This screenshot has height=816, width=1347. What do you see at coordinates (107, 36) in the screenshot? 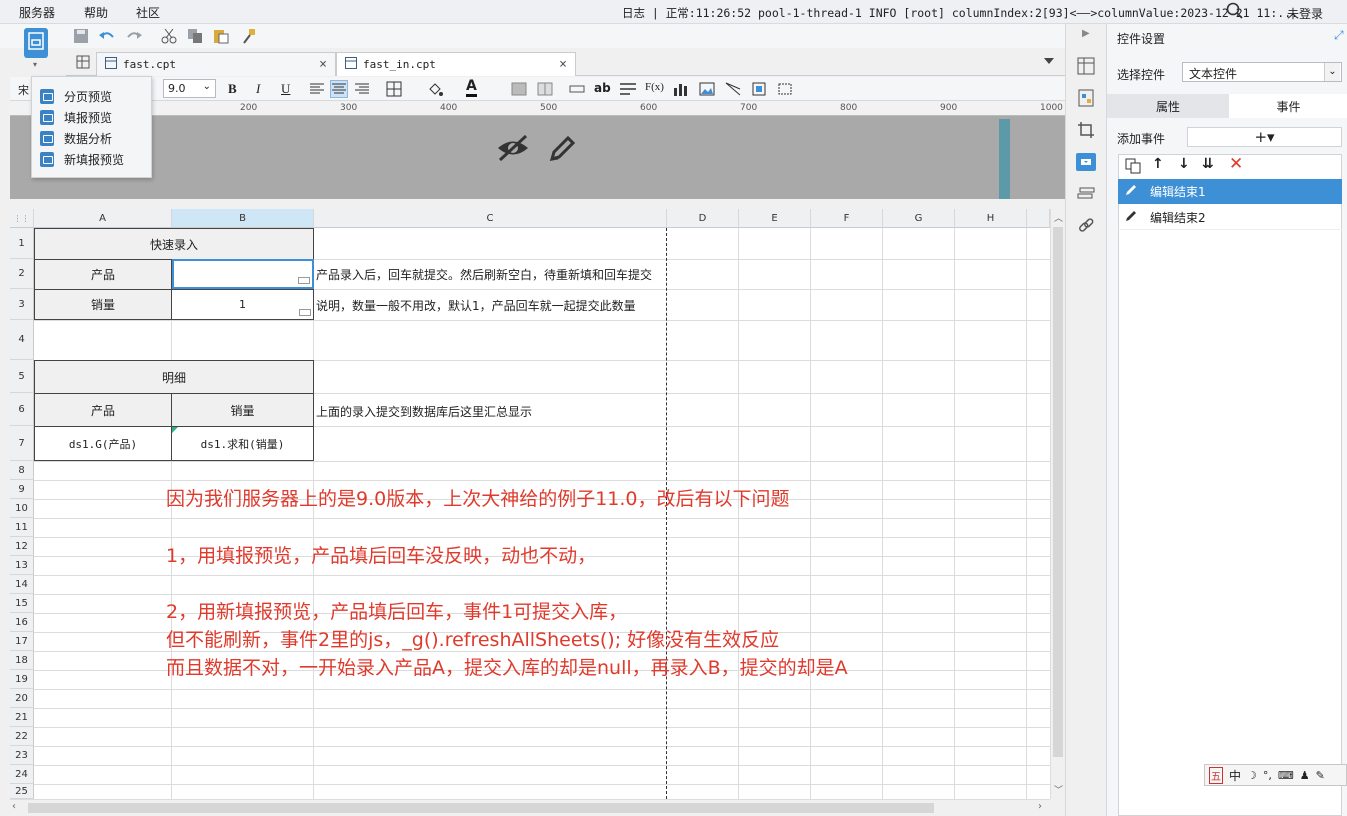
I see `undo-icon` at bounding box center [107, 36].